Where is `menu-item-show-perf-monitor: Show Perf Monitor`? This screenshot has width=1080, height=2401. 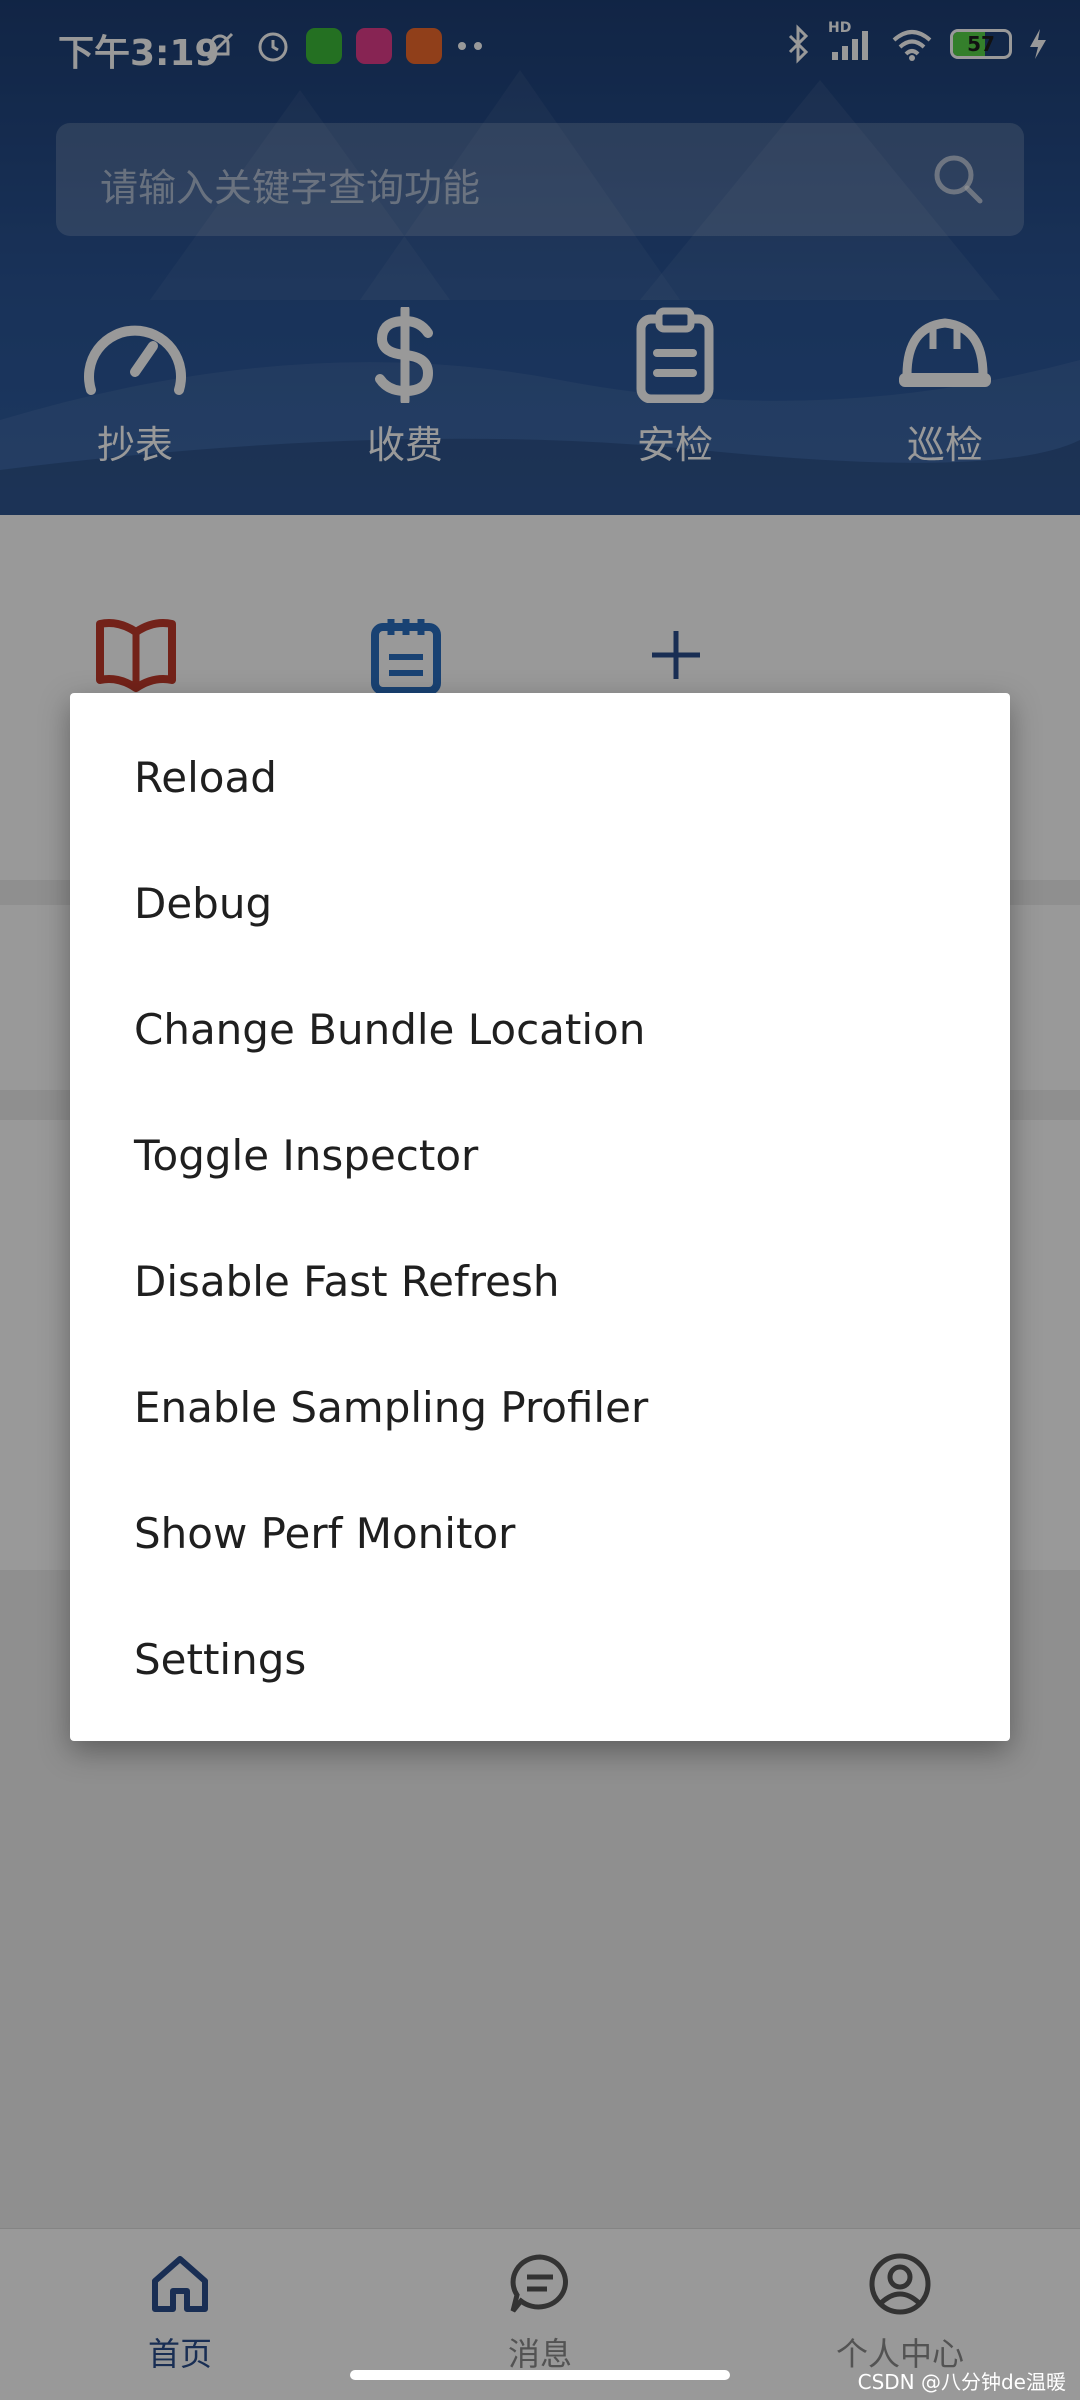 menu-item-show-perf-monitor: Show Perf Monitor is located at coordinates (540, 1534).